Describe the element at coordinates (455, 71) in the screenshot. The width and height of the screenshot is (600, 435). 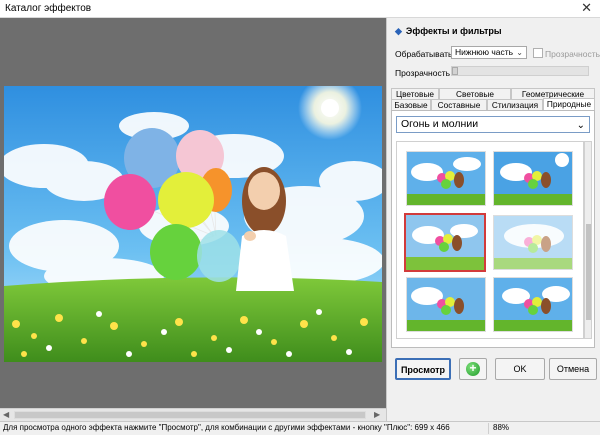
I see `transparency-slider-thumb` at that location.